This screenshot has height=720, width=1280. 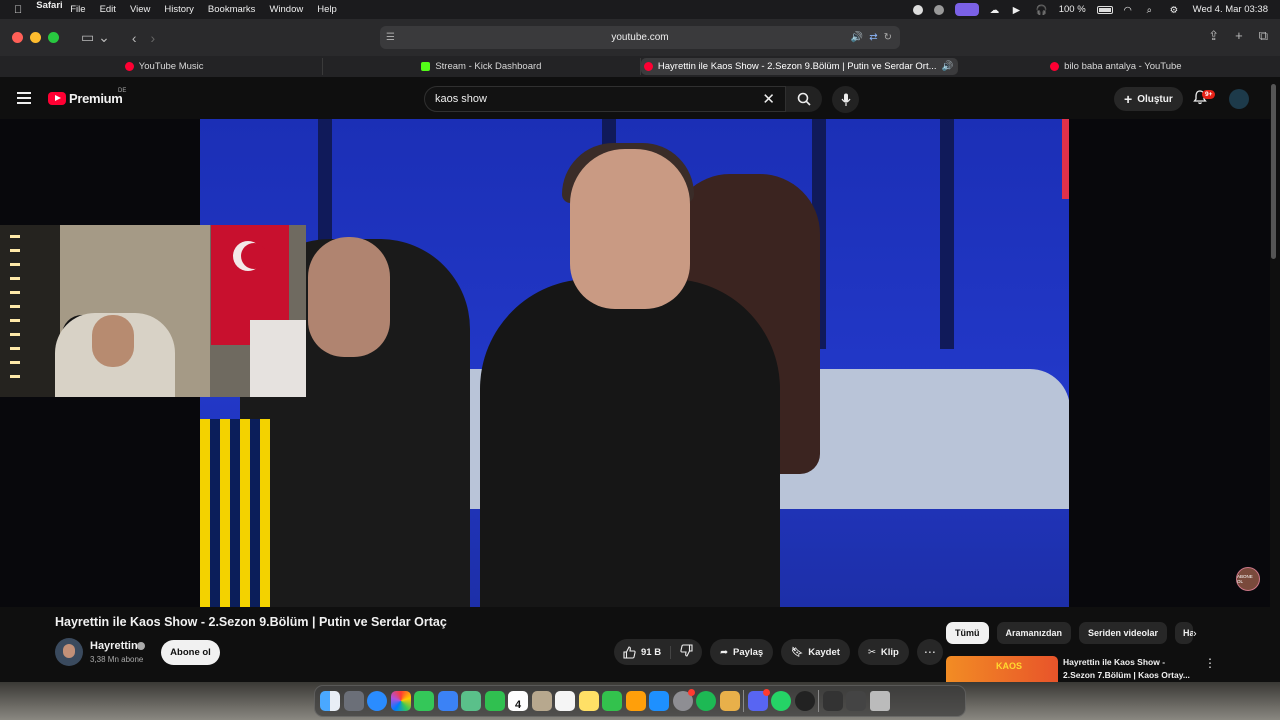 I want to click on menu-bookmarks: Bookmarks, so click(x=232, y=9).